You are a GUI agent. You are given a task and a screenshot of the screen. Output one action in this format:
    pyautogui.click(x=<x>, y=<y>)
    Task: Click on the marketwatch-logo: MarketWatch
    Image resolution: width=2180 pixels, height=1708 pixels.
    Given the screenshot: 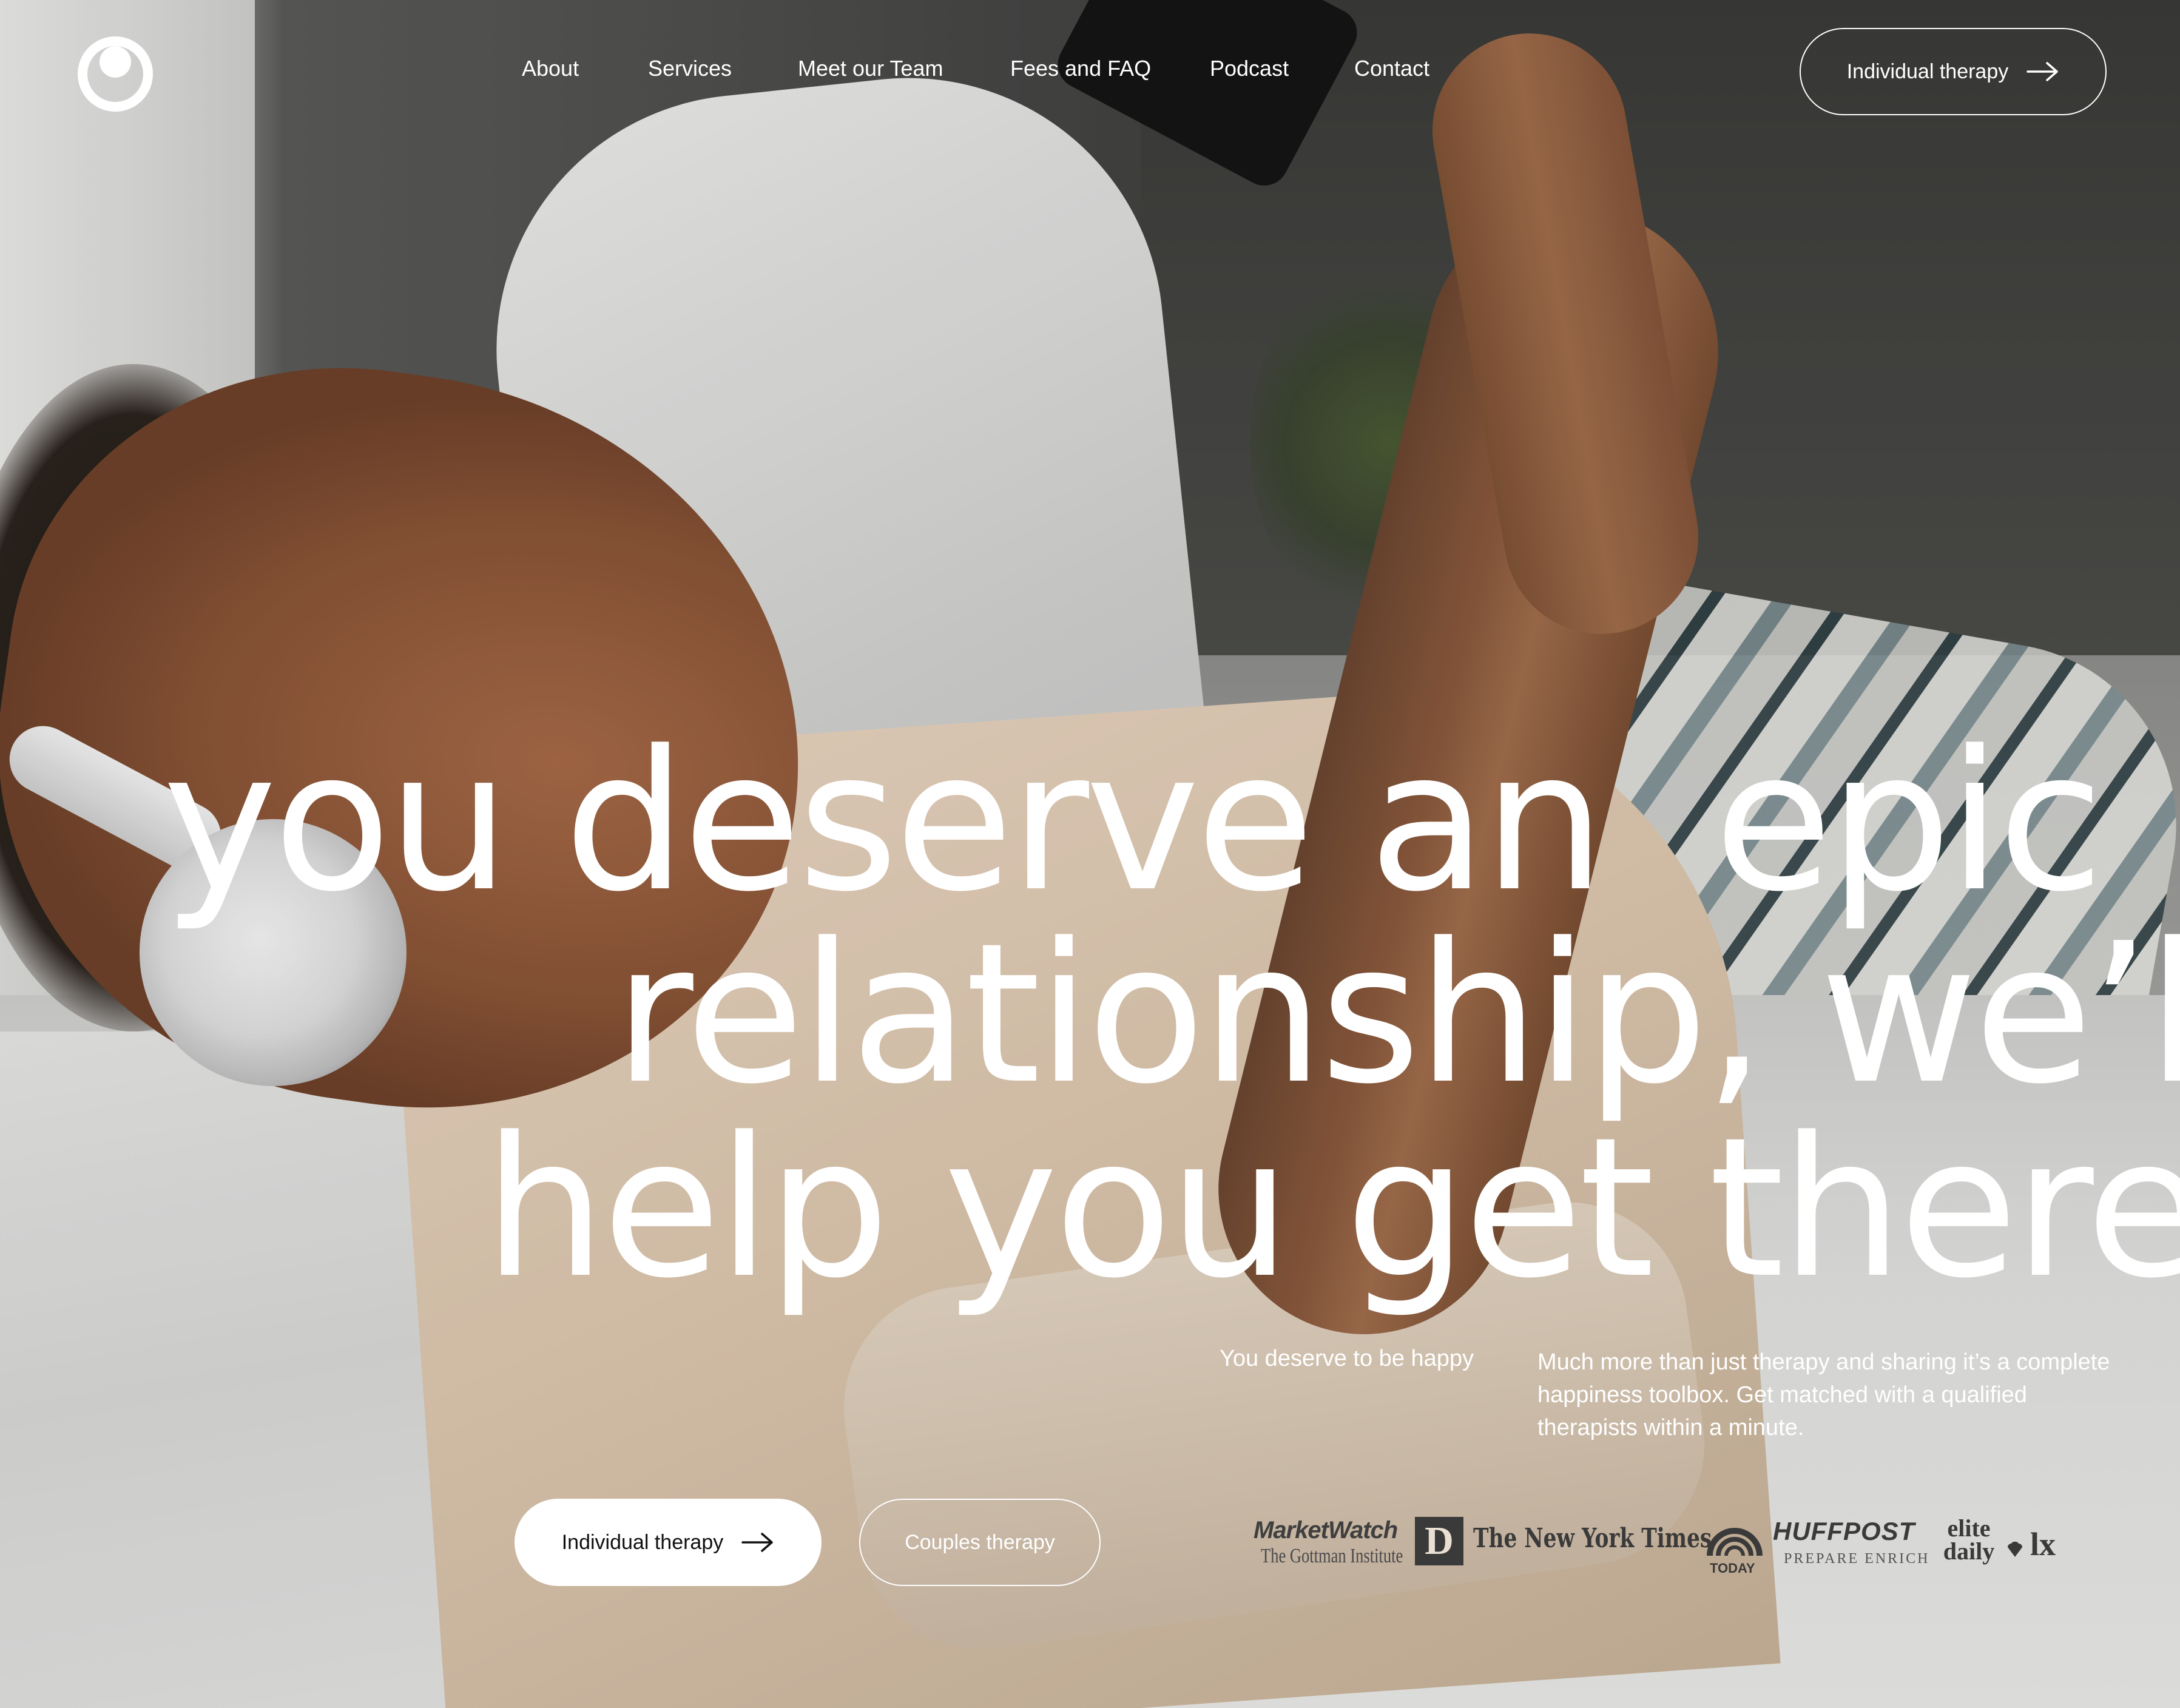 What is the action you would take?
    pyautogui.click(x=1326, y=1531)
    